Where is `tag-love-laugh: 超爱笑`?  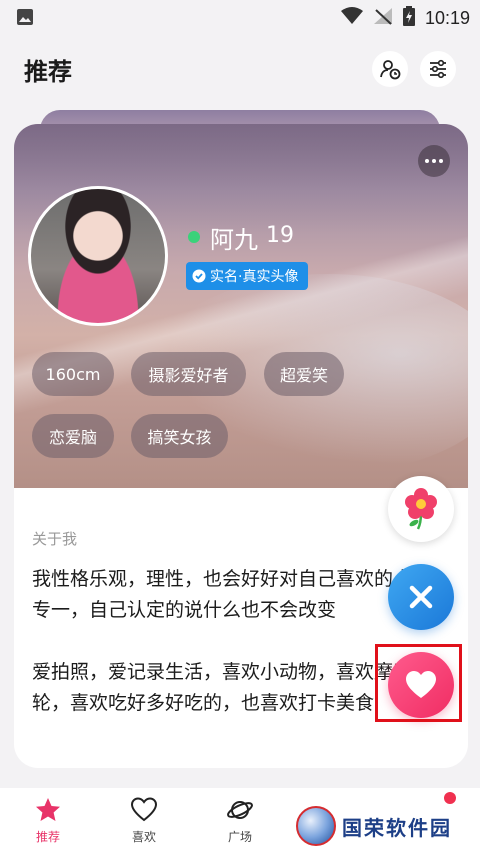
tag-love-laugh: 超爱笑 is located at coordinates (304, 374).